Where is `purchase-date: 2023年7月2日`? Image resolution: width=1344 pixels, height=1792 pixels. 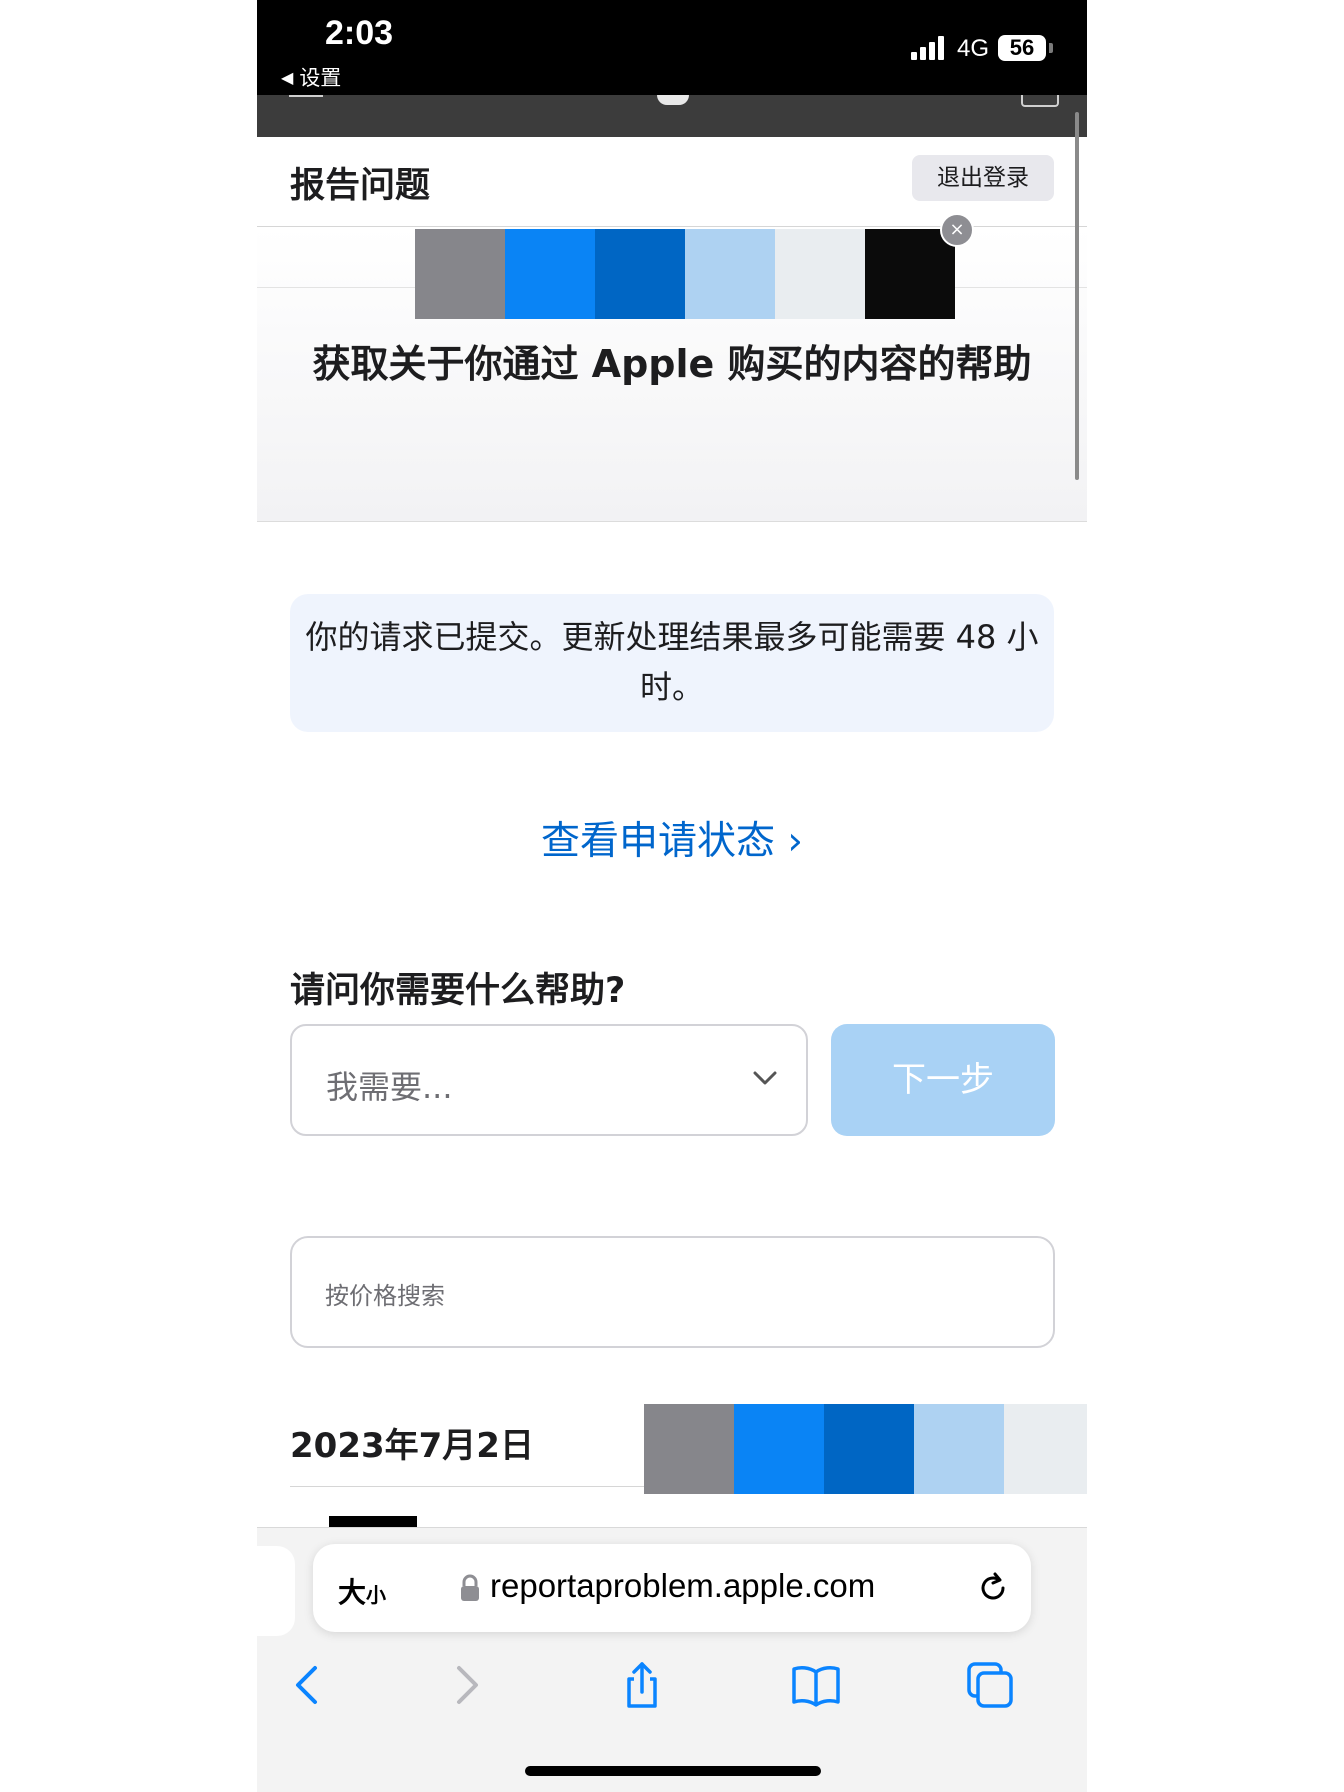
purchase-date: 2023年7月2日 is located at coordinates (412, 1446).